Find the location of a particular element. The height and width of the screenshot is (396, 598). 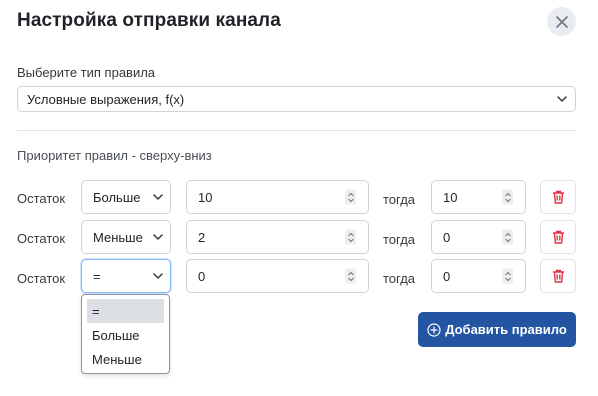

dropdown-option-equals: = is located at coordinates (125, 311).